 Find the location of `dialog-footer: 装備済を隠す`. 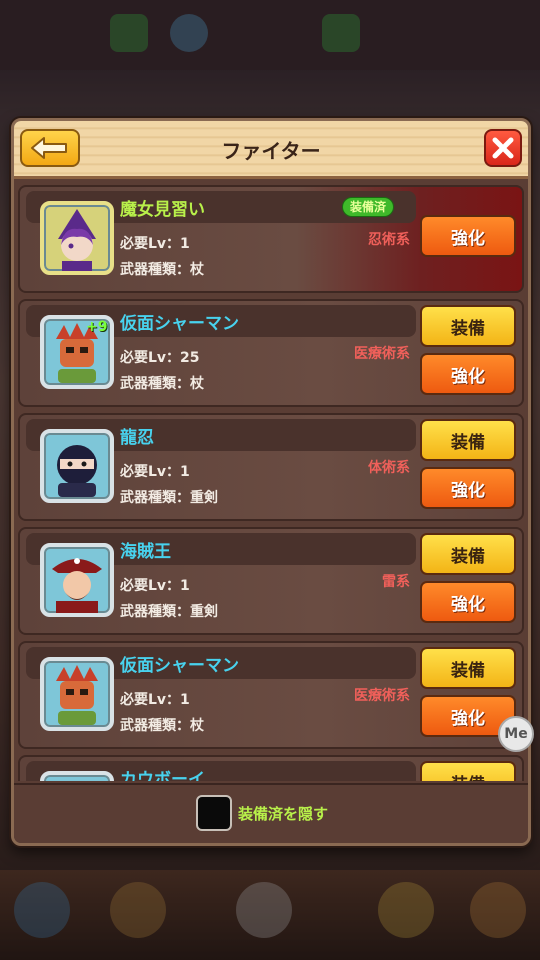

dialog-footer: 装備済を隠す is located at coordinates (271, 813).